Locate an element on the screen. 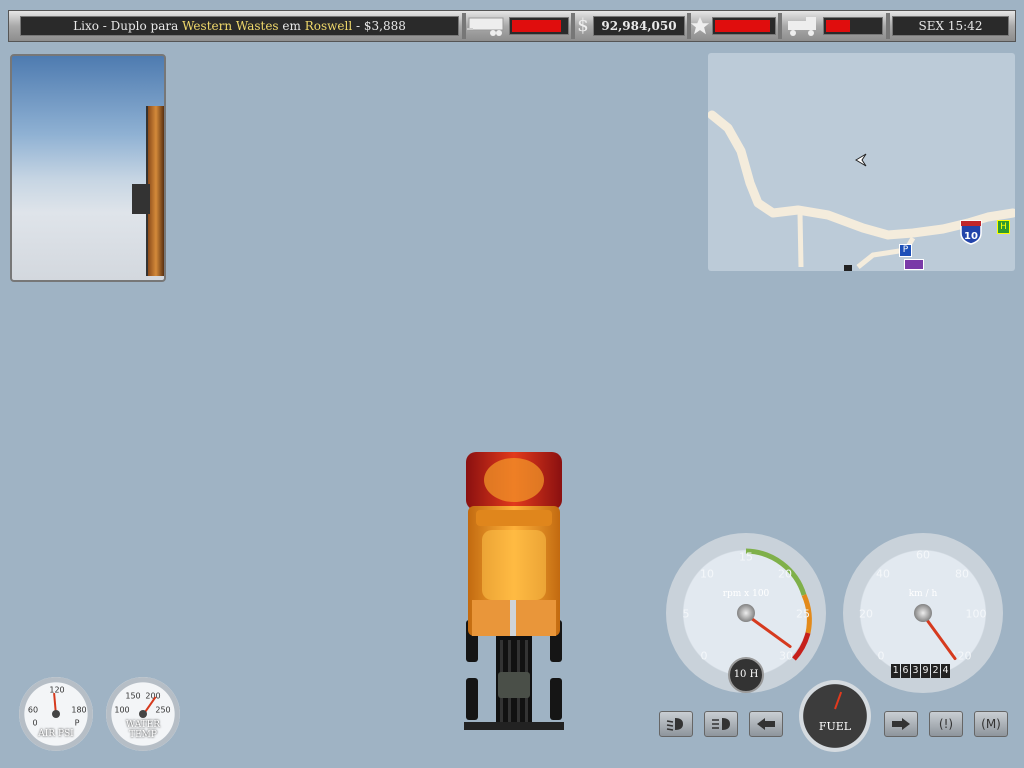 Image resolution: width=1024 pixels, height=768 pixels. interstate-shield-icon: 10 is located at coordinates (971, 232).